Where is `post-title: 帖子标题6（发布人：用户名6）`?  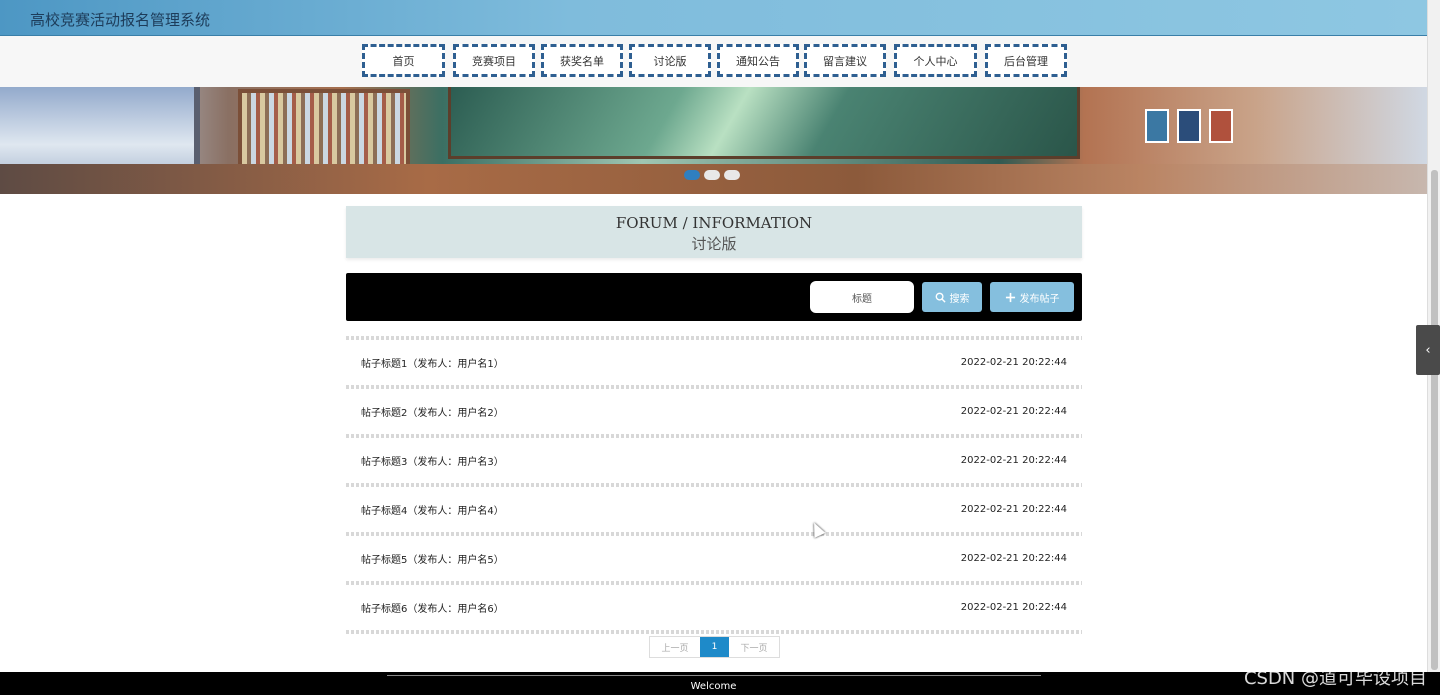 post-title: 帖子标题6（发布人：用户名6） is located at coordinates (432, 607).